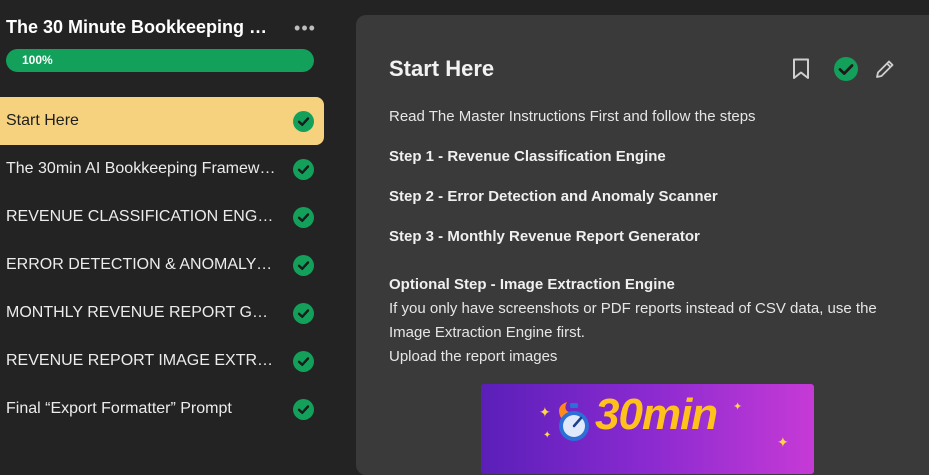  Describe the element at coordinates (160, 60) in the screenshot. I see `course-progress-bar: 100%` at that location.